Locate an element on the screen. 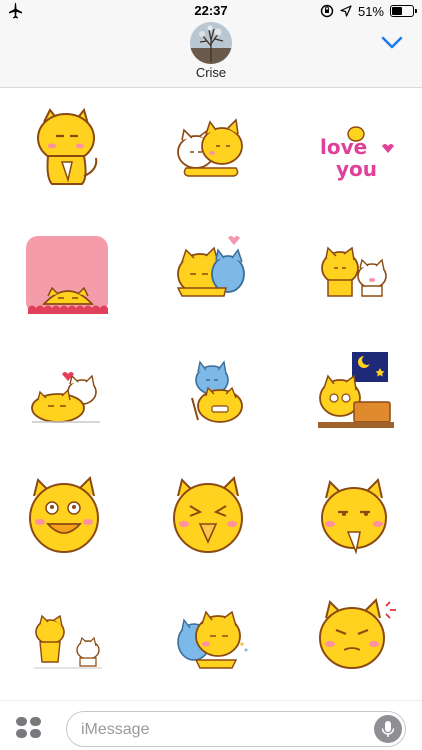 The height and width of the screenshot is (750, 422). laughing-cat-sticker is located at coordinates (211, 512).